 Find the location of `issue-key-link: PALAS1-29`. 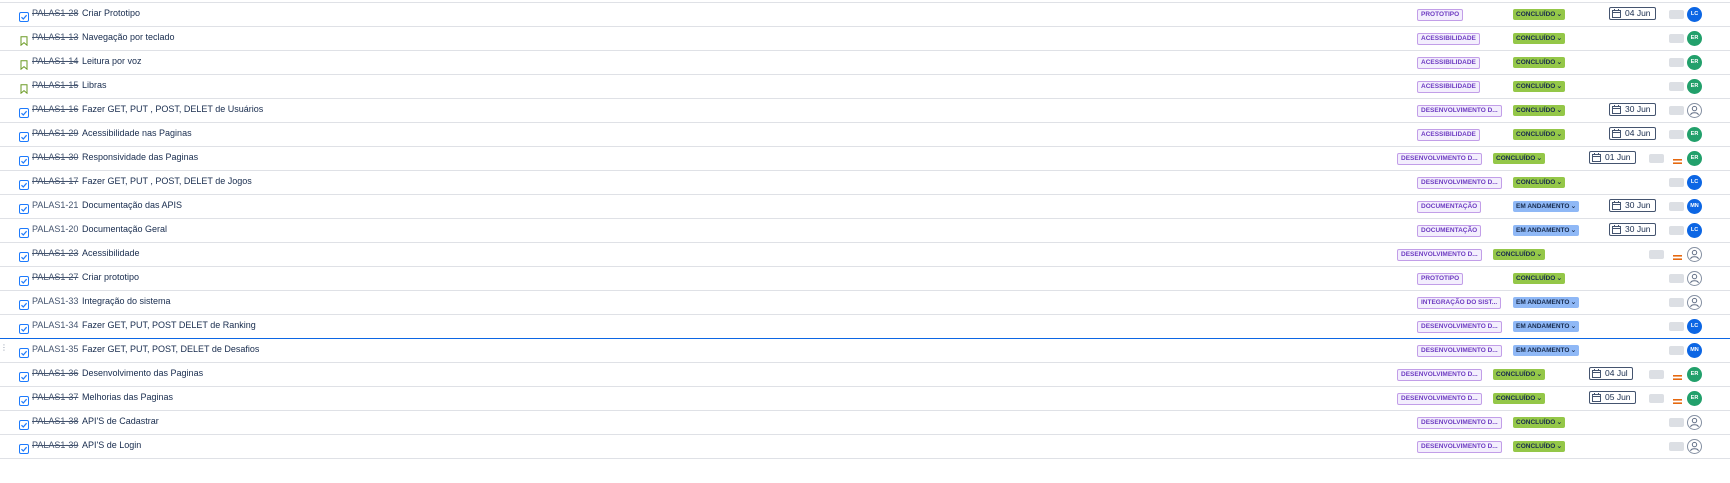

issue-key-link: PALAS1-29 is located at coordinates (55, 133).